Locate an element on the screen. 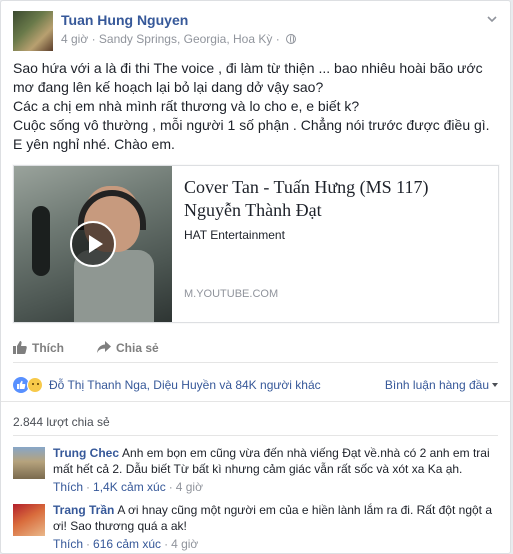 The width and height of the screenshot is (513, 554). play-icon is located at coordinates (93, 244).